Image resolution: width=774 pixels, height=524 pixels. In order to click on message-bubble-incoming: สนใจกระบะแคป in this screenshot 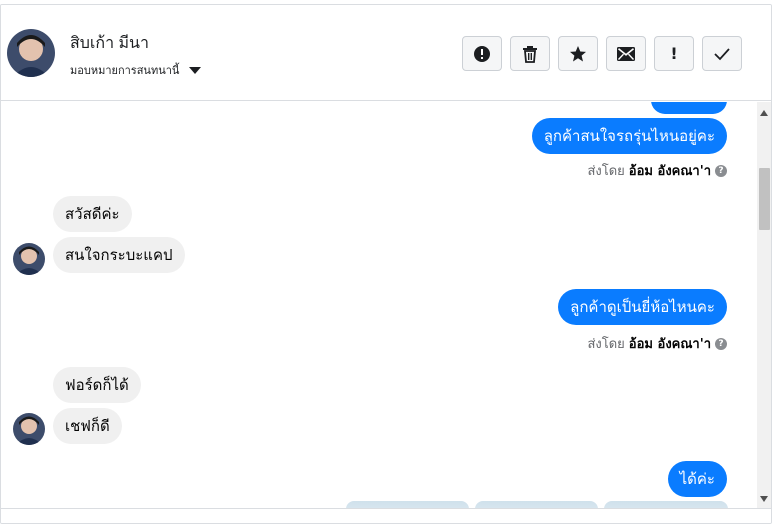, I will do `click(119, 255)`.